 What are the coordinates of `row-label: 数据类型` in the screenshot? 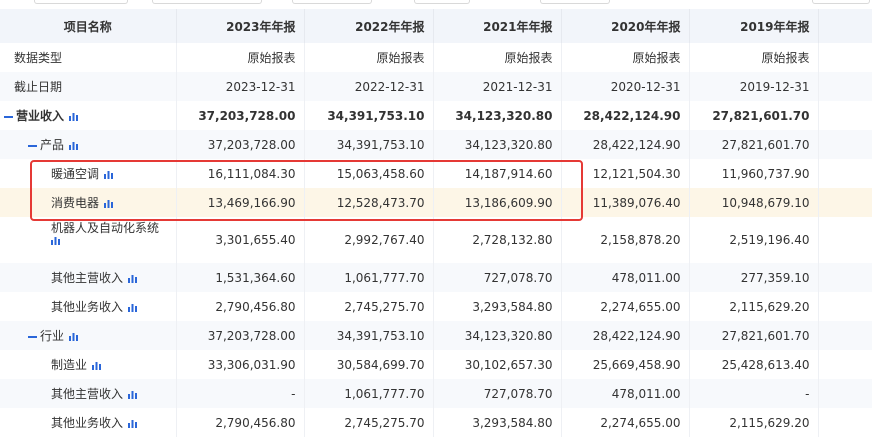 It's located at (38, 58).